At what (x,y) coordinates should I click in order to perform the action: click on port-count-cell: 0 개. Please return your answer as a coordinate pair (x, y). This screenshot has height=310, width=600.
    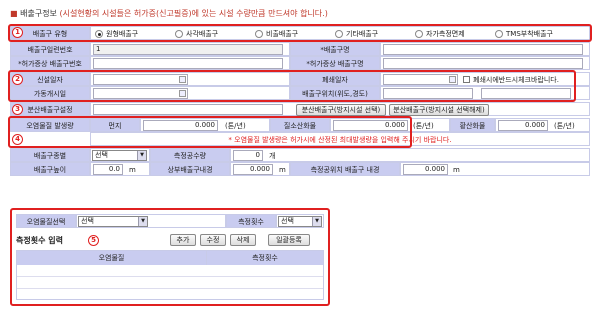
    Looking at the image, I should click on (410, 155).